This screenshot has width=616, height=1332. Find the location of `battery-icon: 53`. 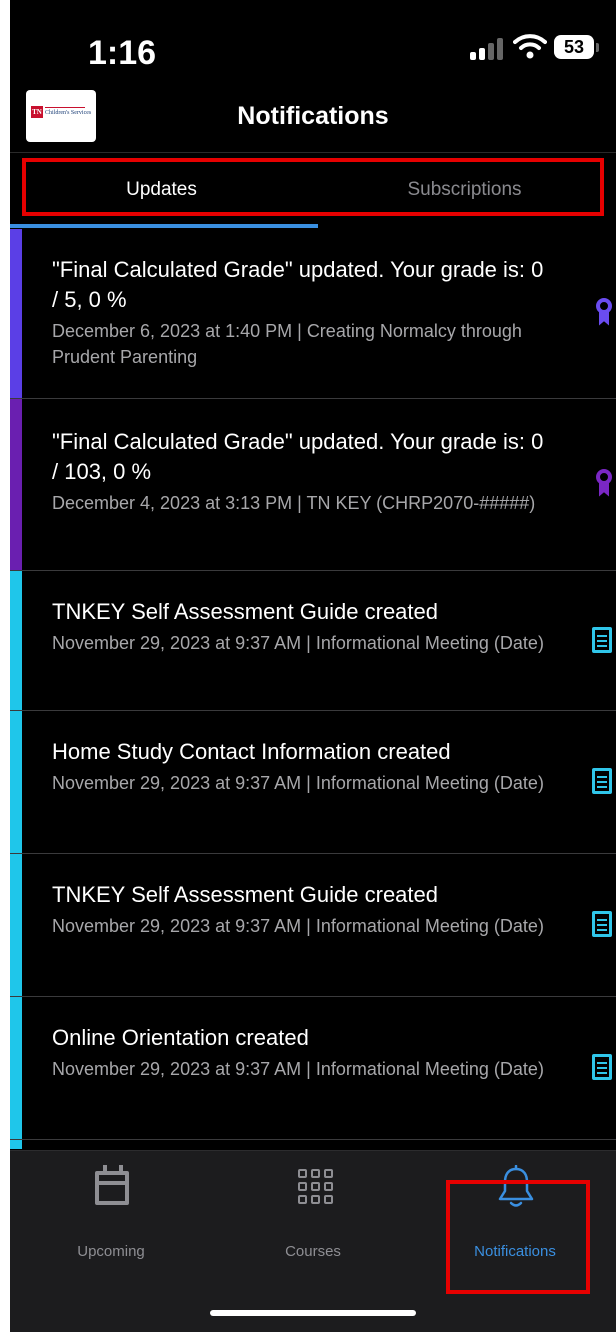

battery-icon: 53 is located at coordinates (574, 47).